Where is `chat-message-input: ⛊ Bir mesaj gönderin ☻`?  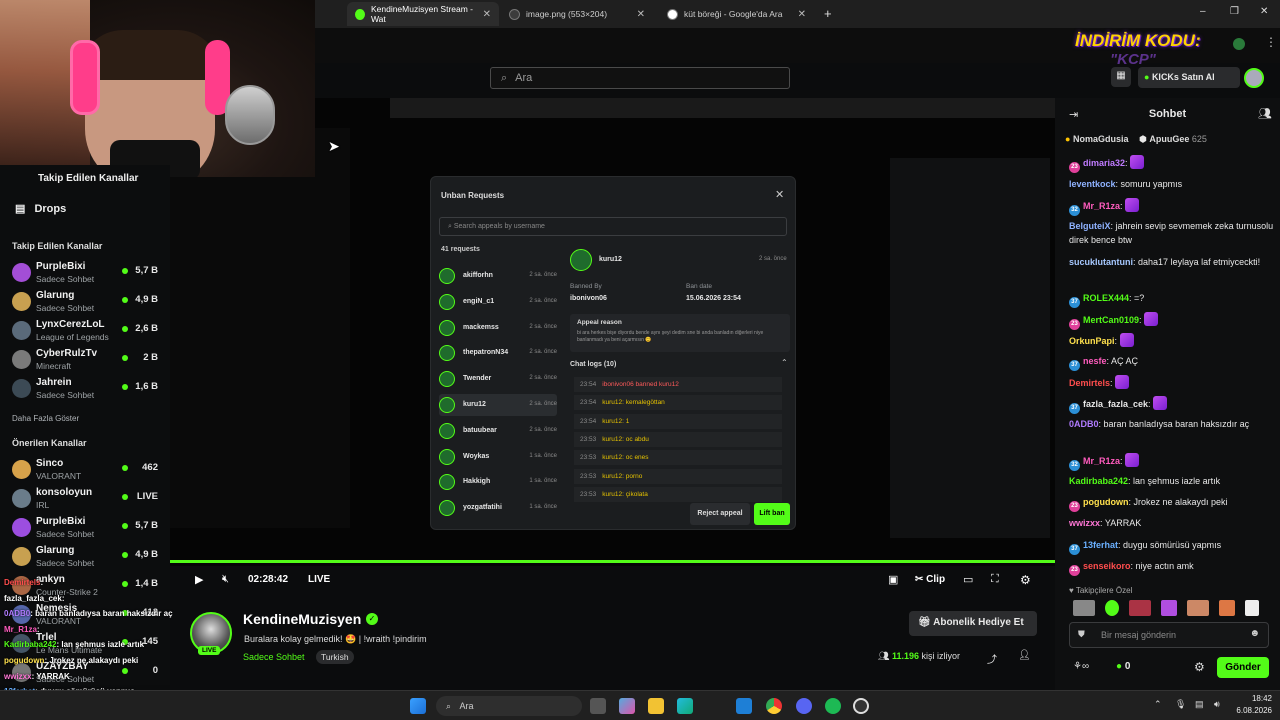
chat-message-input: ⛊ Bir mesaj gönderin ☻ is located at coordinates (1169, 635).